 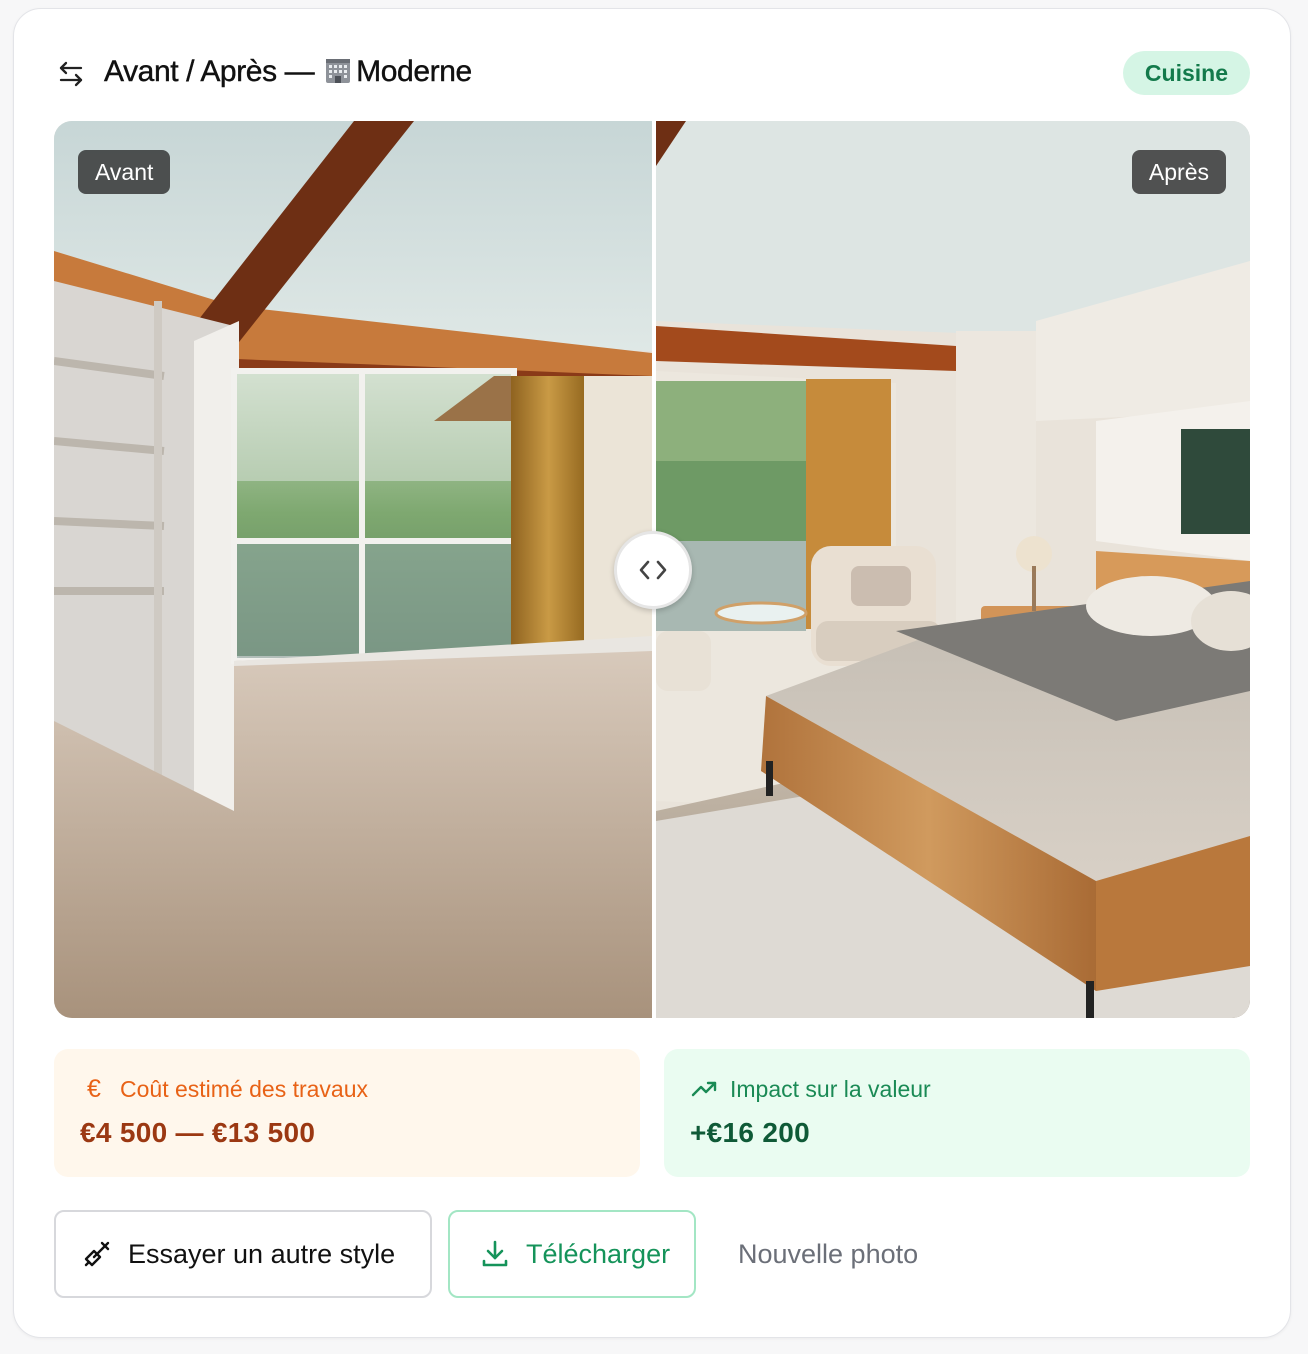 What do you see at coordinates (830, 1088) in the screenshot?
I see `value-label: Impact sur la valeur` at bounding box center [830, 1088].